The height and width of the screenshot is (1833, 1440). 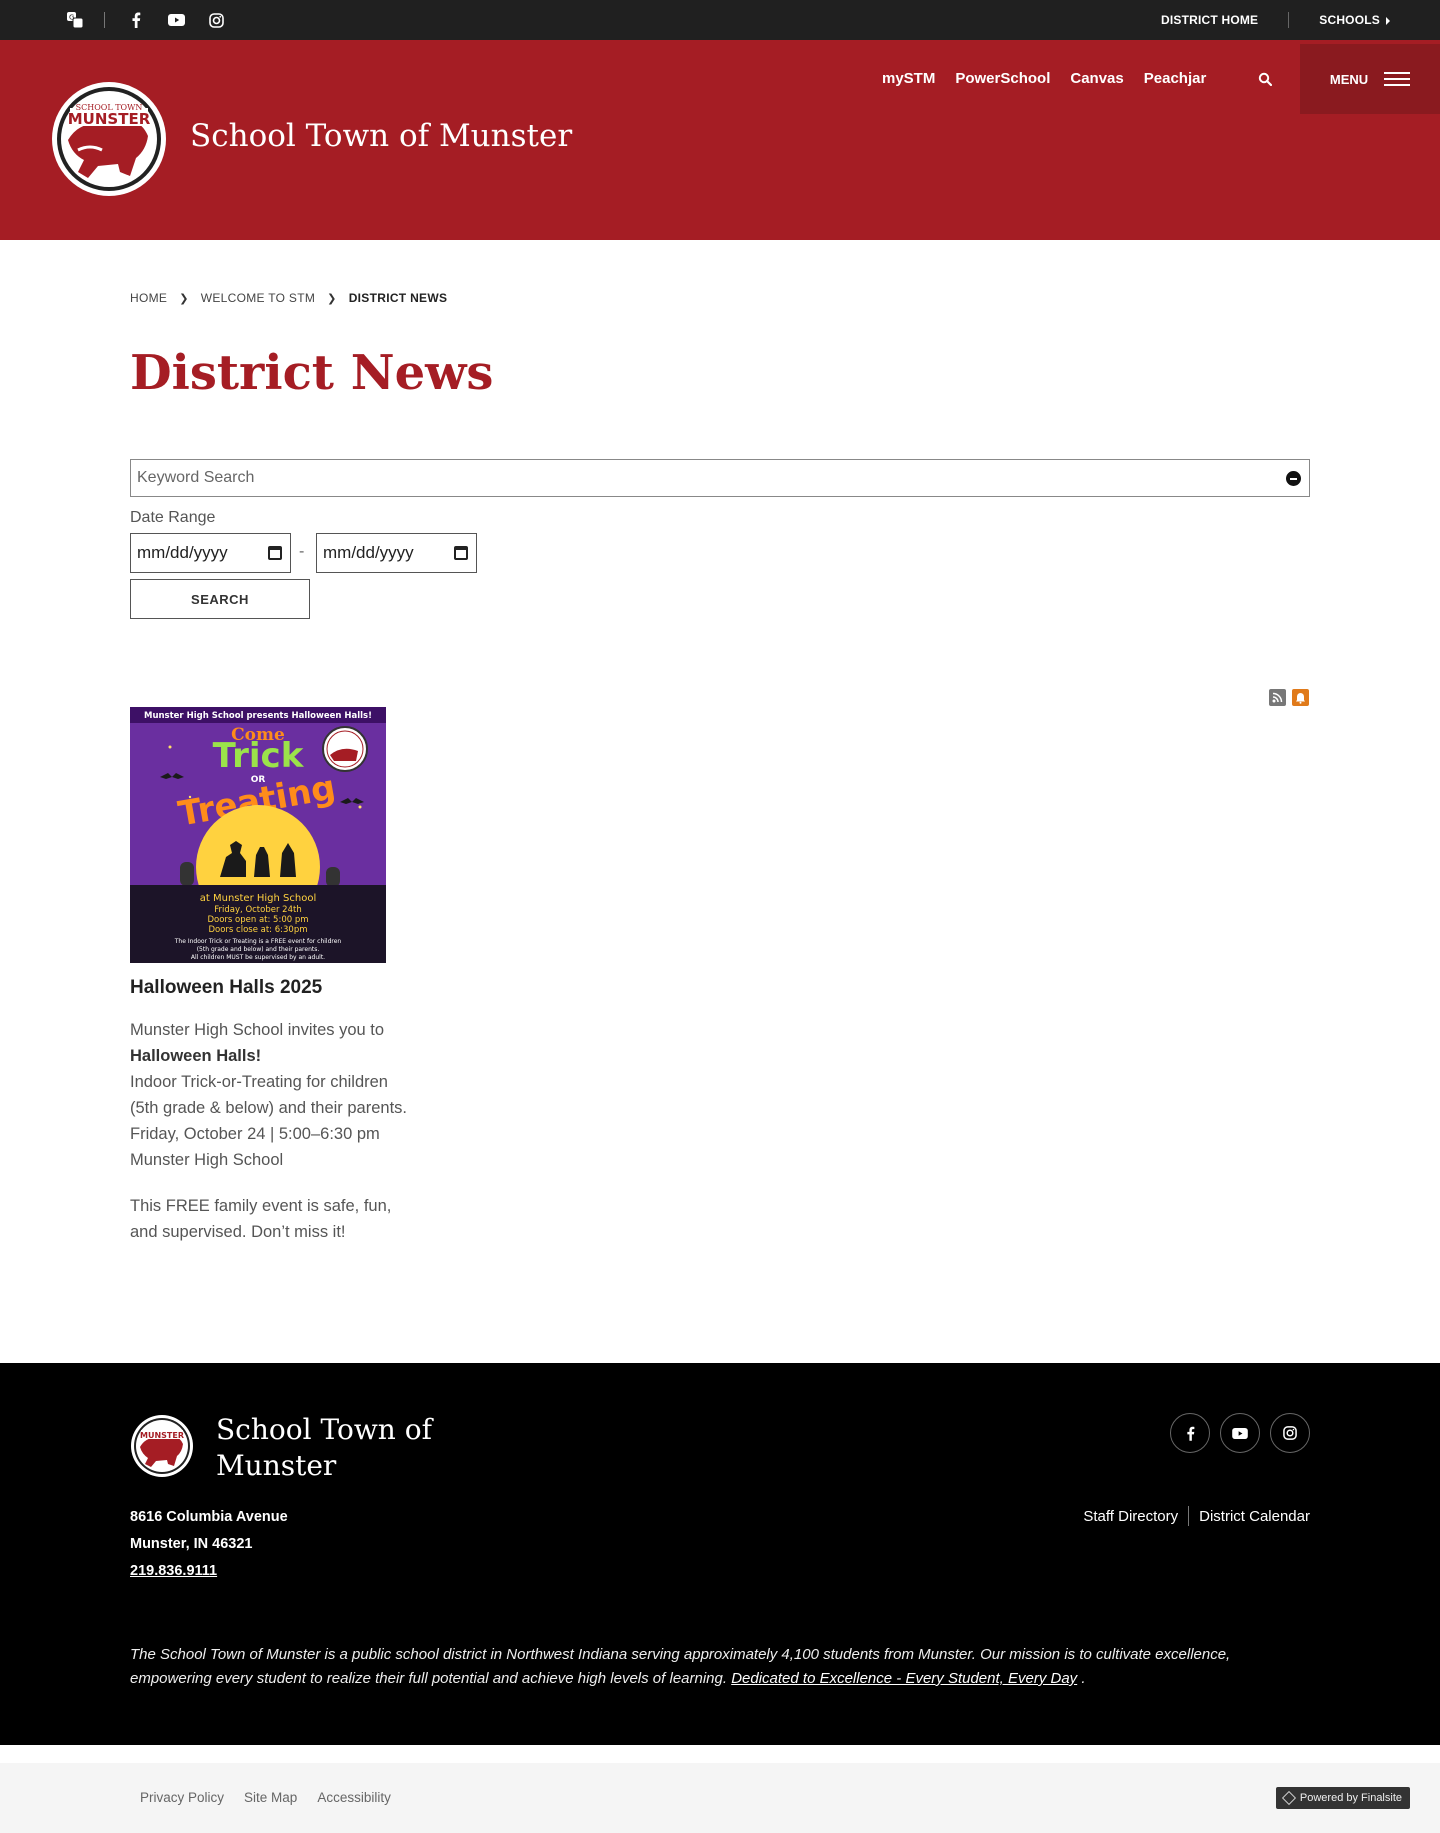 I want to click on date-to-input: mm/dd/yyyy, so click(x=396, y=553).